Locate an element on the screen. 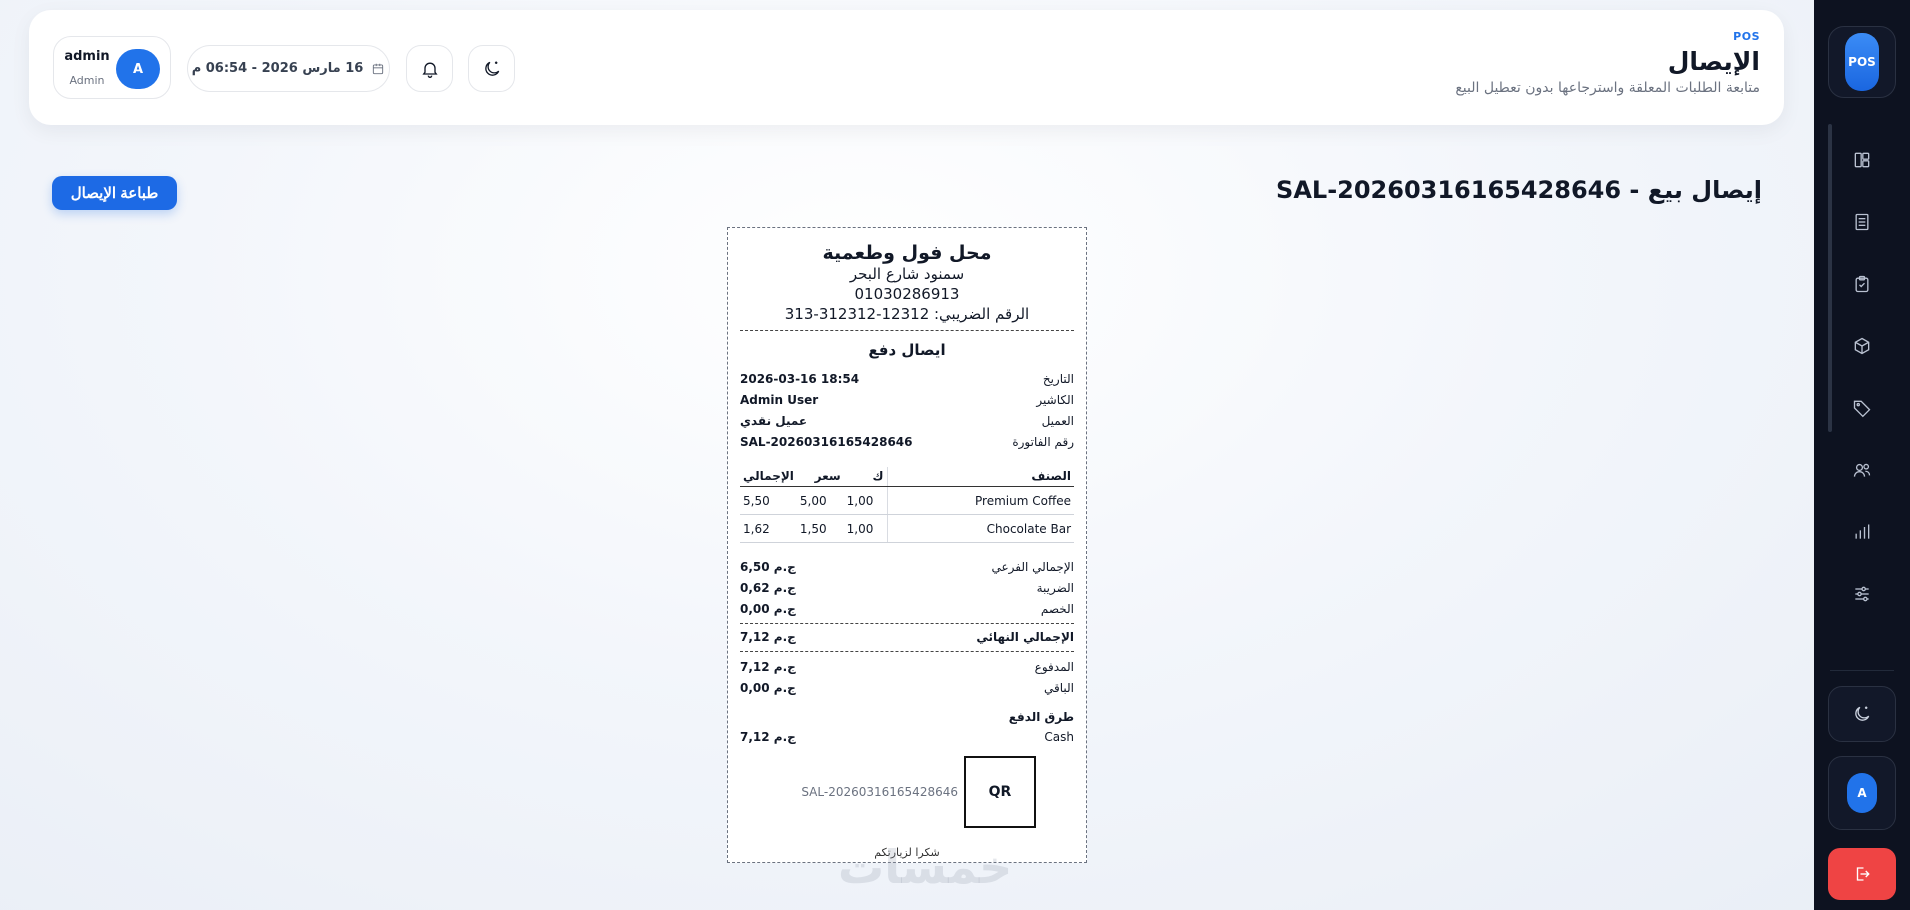 The image size is (1910, 910). info-row-date: التاريخ 2026-03-16 18:54 is located at coordinates (907, 379).